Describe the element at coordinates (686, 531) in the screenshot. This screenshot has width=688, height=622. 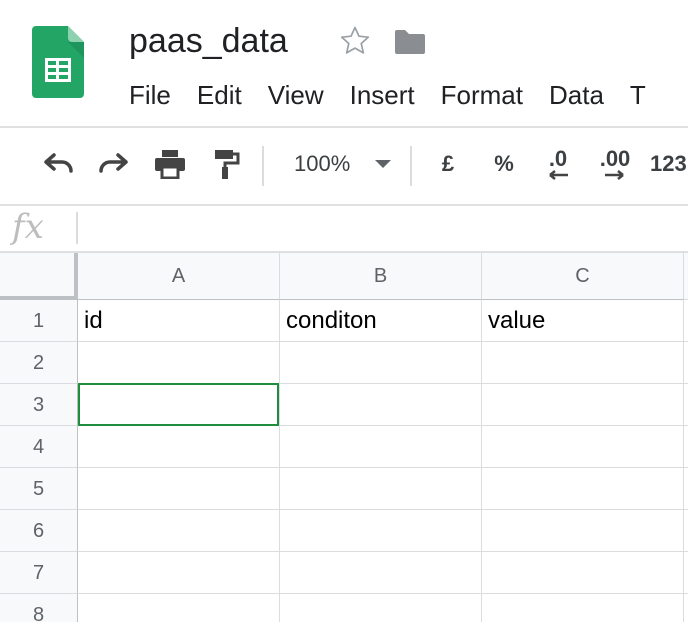
I see `cell-d6` at that location.